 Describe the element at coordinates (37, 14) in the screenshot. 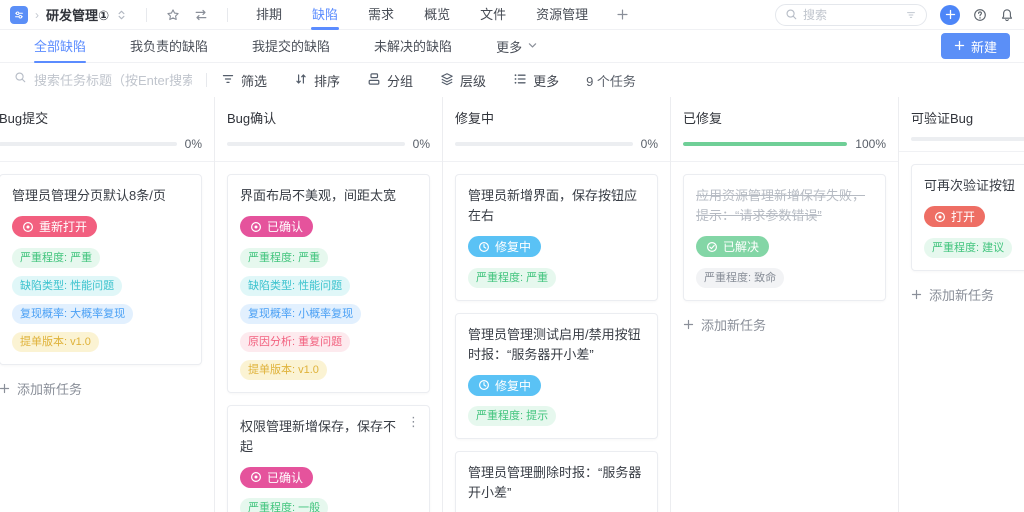

I see `chevron-right-icon: ›` at that location.